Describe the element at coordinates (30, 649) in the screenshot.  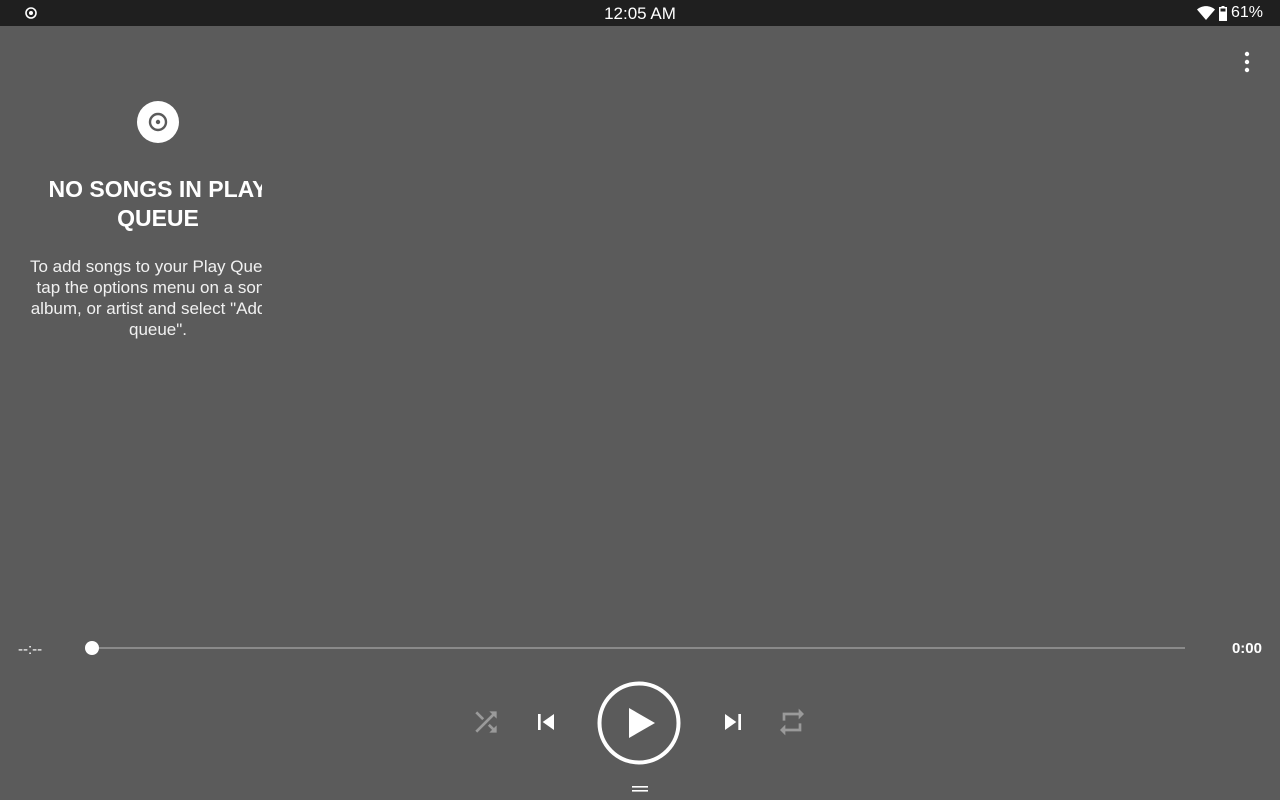
I see `elapsed-time: --:--` at that location.